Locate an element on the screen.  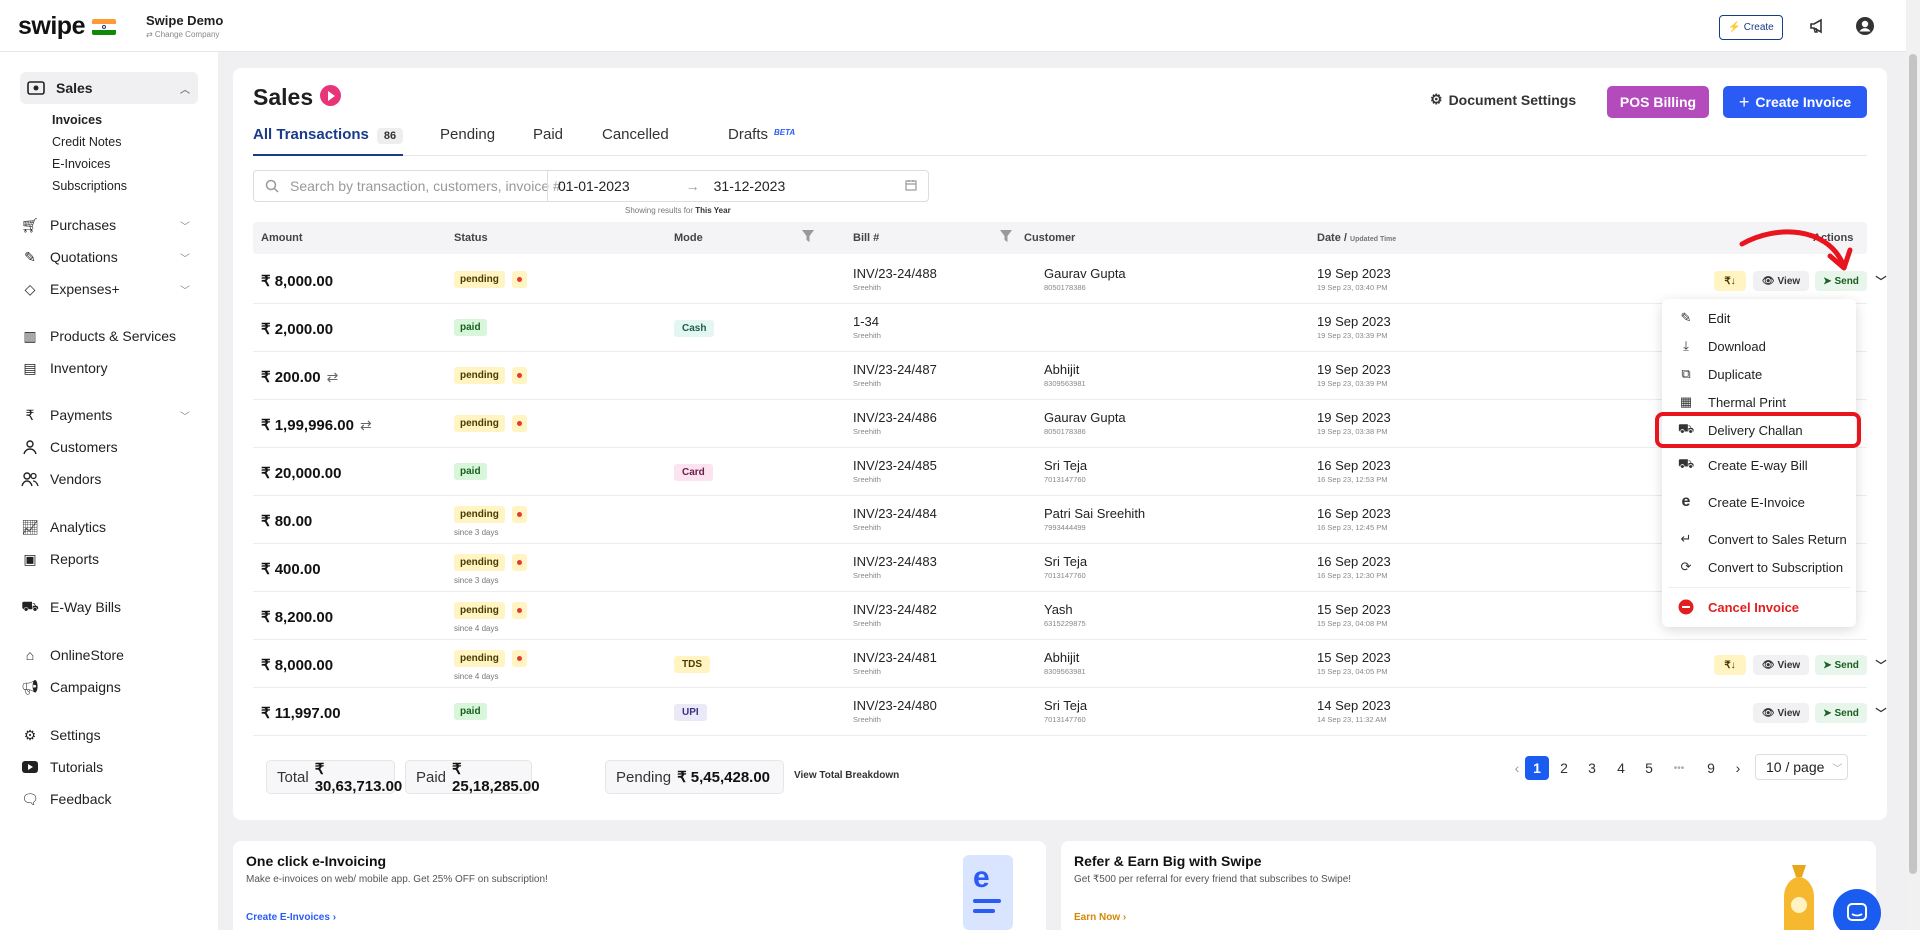
change-company-link: ⇄ Change Company is located at coordinates (184, 34).